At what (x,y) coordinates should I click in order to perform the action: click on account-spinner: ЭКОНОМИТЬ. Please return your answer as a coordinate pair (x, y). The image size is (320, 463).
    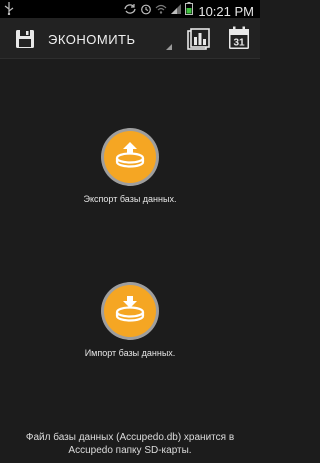
    Looking at the image, I should click on (109, 38).